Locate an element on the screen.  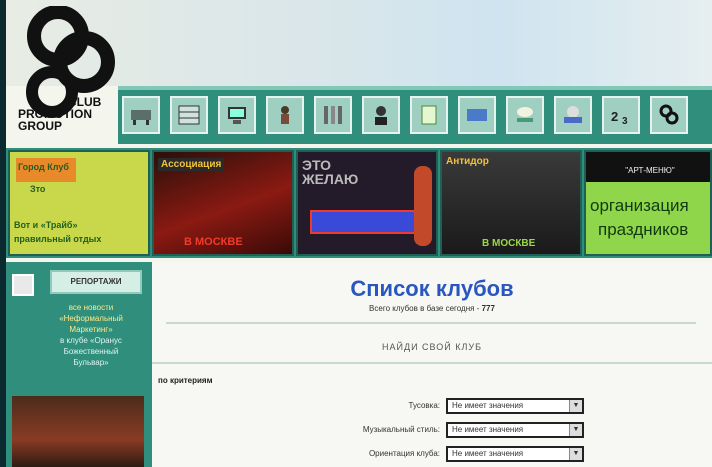
news-link-line-1: «Неформальный is located at coordinates (91, 318).